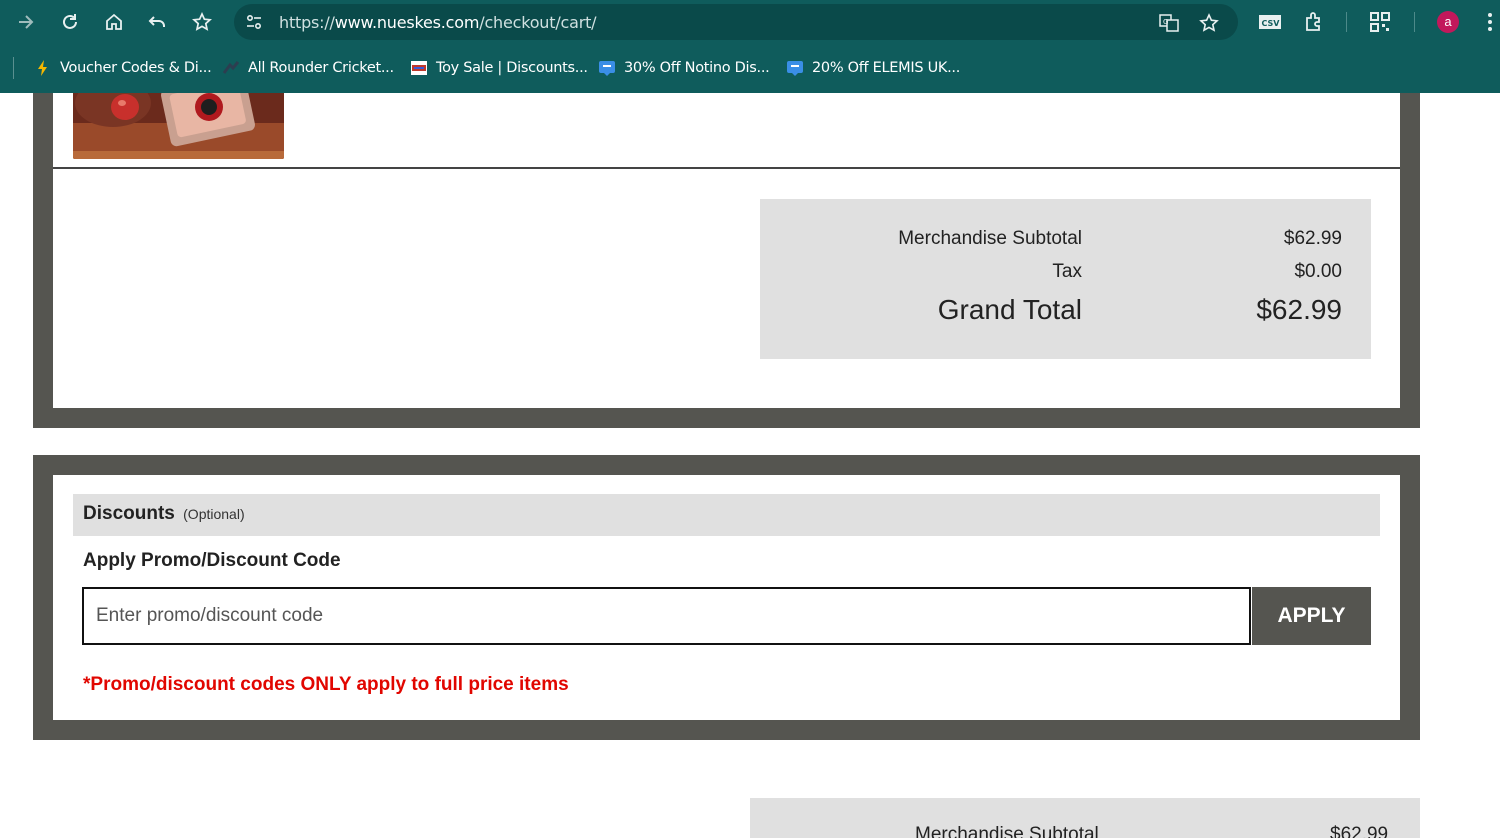 Image resolution: width=1500 pixels, height=838 pixels. Describe the element at coordinates (1490, 22) in the screenshot. I see `menu-icon` at that location.